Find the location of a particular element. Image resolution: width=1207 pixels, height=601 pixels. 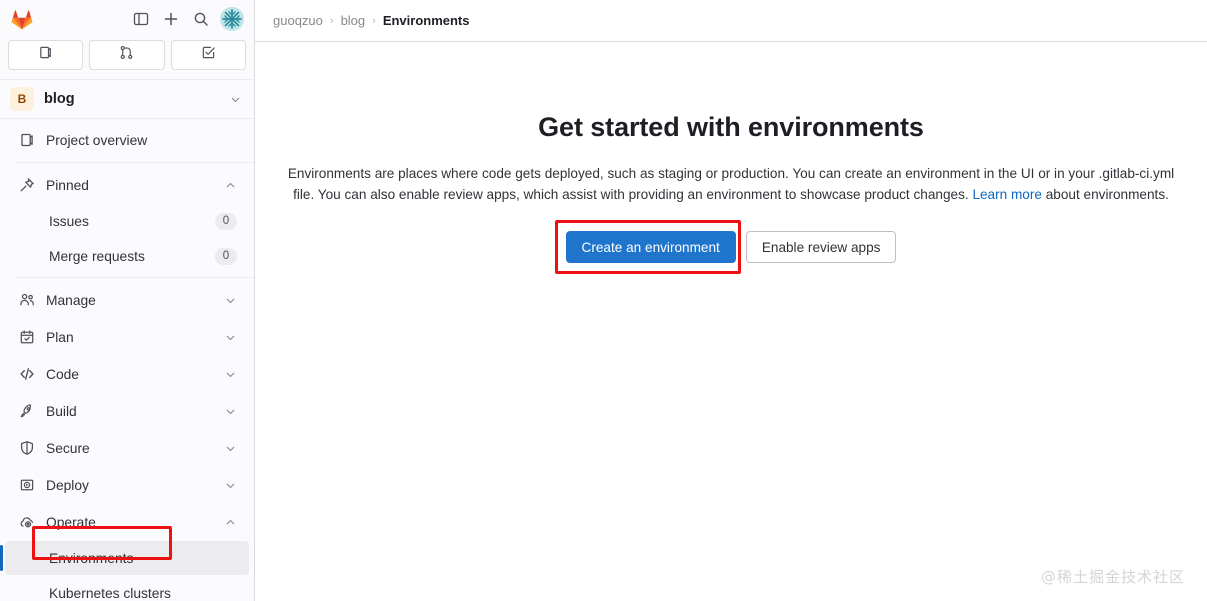

breadcrumb-project: blog is located at coordinates (353, 20).